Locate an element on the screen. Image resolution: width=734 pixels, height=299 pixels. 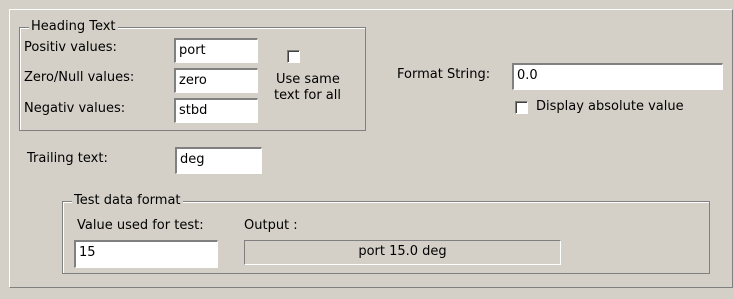
format-string-label: Format String: is located at coordinates (444, 74).